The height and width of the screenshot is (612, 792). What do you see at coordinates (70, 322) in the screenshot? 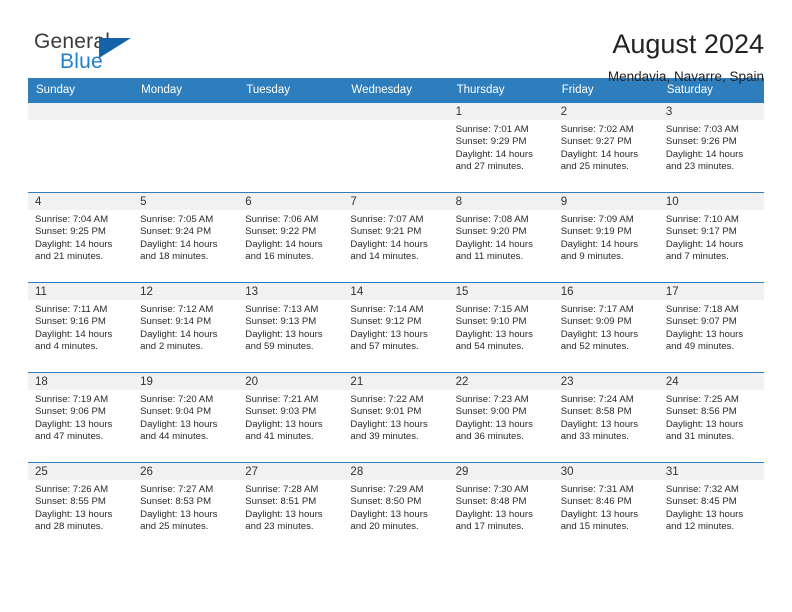
I see `sunset-text: Sunset: 9:16 PM` at bounding box center [70, 322].